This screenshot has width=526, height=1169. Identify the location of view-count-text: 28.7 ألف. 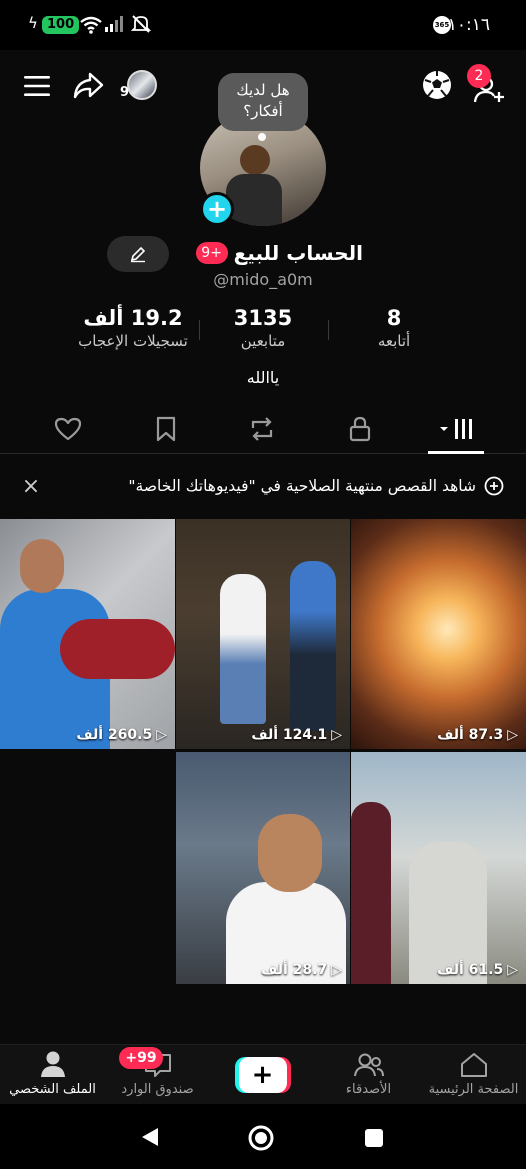
(294, 970).